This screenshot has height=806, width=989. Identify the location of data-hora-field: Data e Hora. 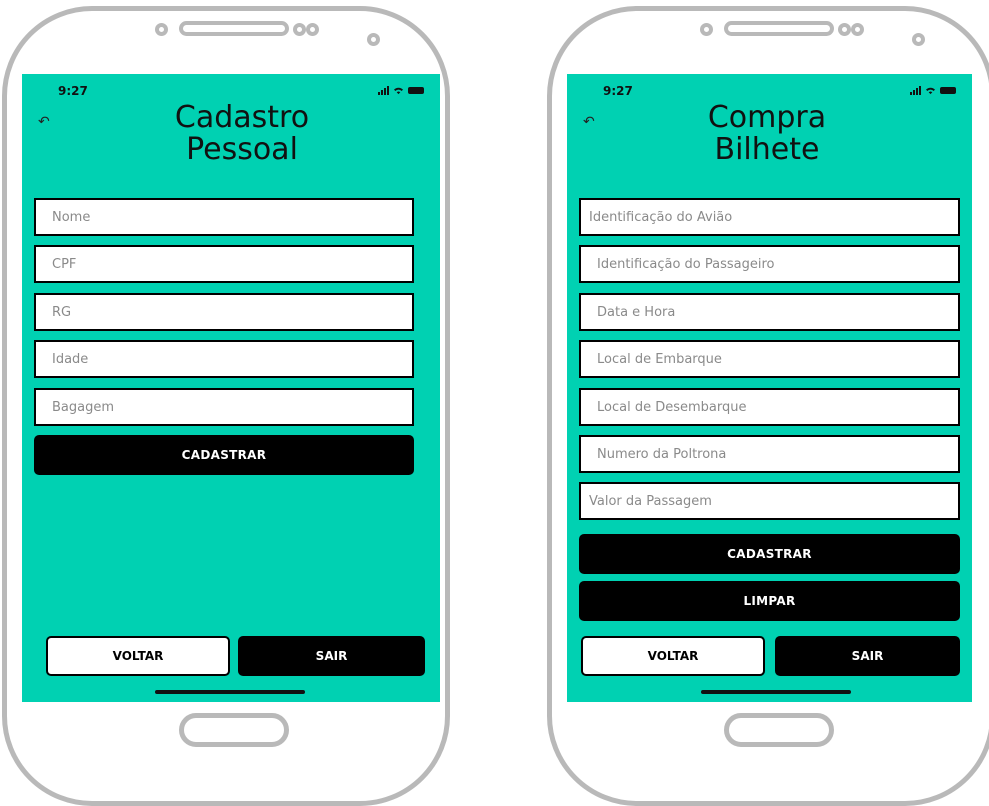
(769, 312).